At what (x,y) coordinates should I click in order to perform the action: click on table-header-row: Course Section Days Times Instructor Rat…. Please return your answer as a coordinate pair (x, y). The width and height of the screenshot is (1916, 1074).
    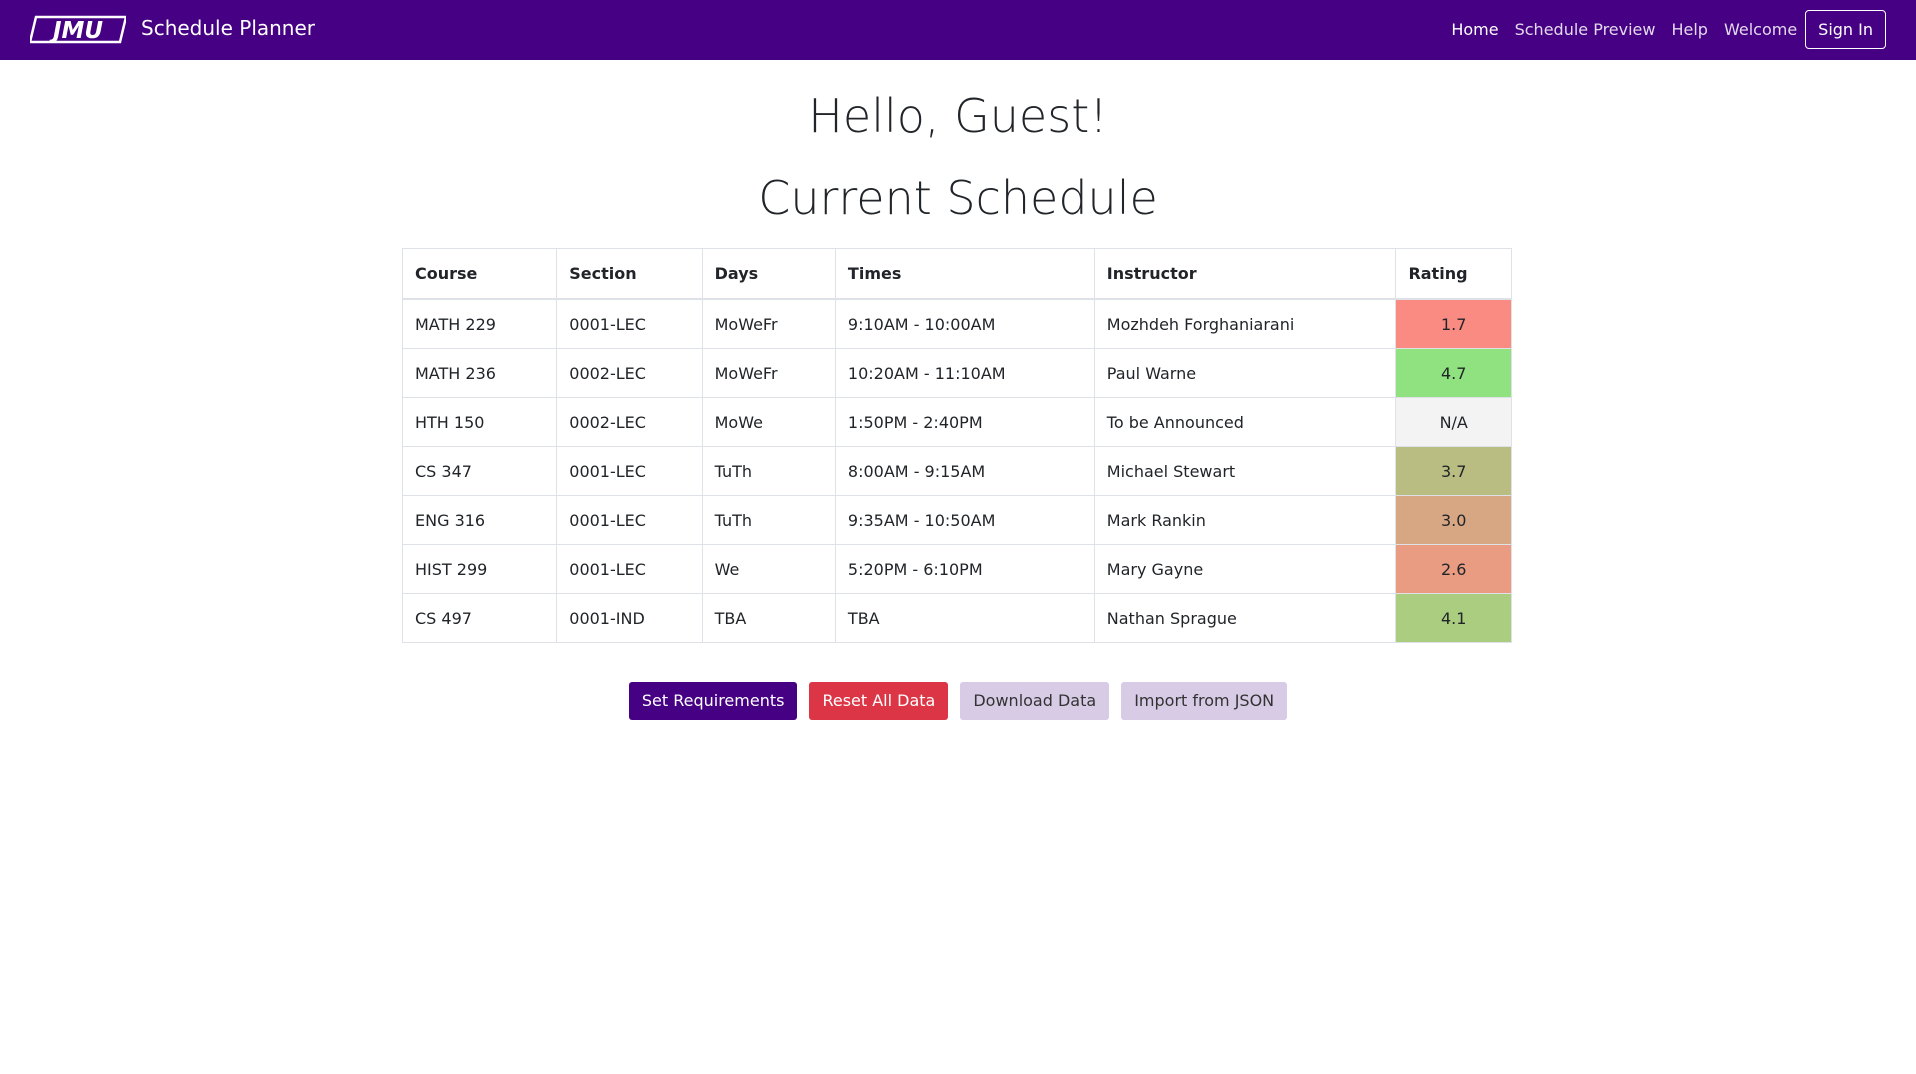
    Looking at the image, I should click on (956, 274).